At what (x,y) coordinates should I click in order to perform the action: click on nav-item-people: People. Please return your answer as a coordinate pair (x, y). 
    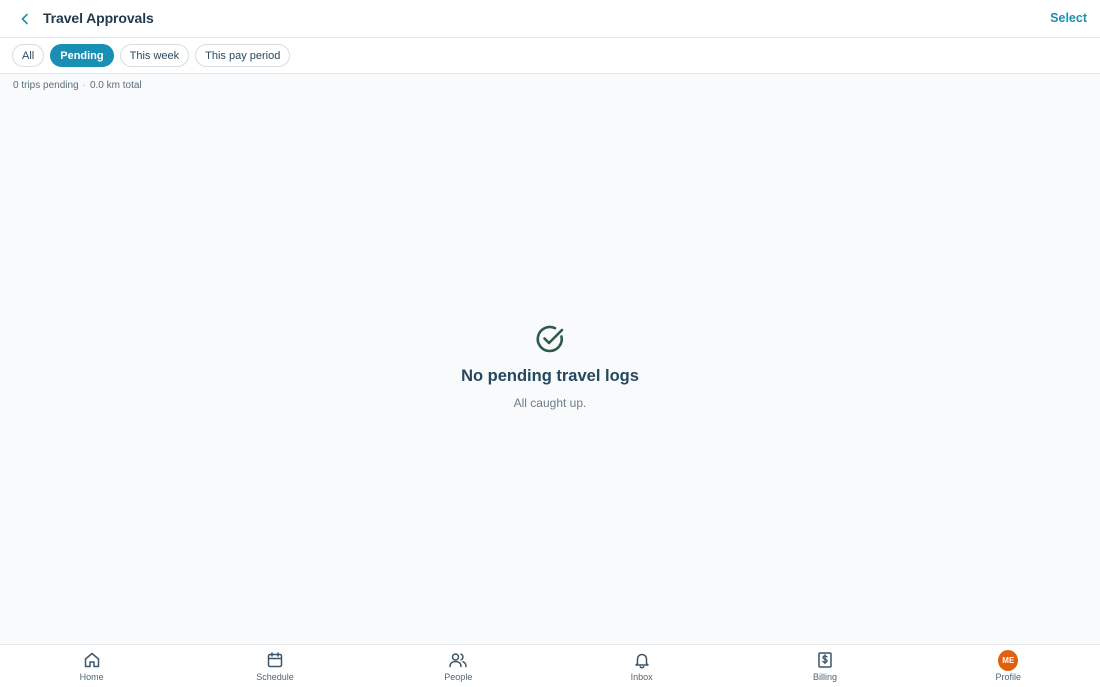
    Looking at the image, I should click on (458, 666).